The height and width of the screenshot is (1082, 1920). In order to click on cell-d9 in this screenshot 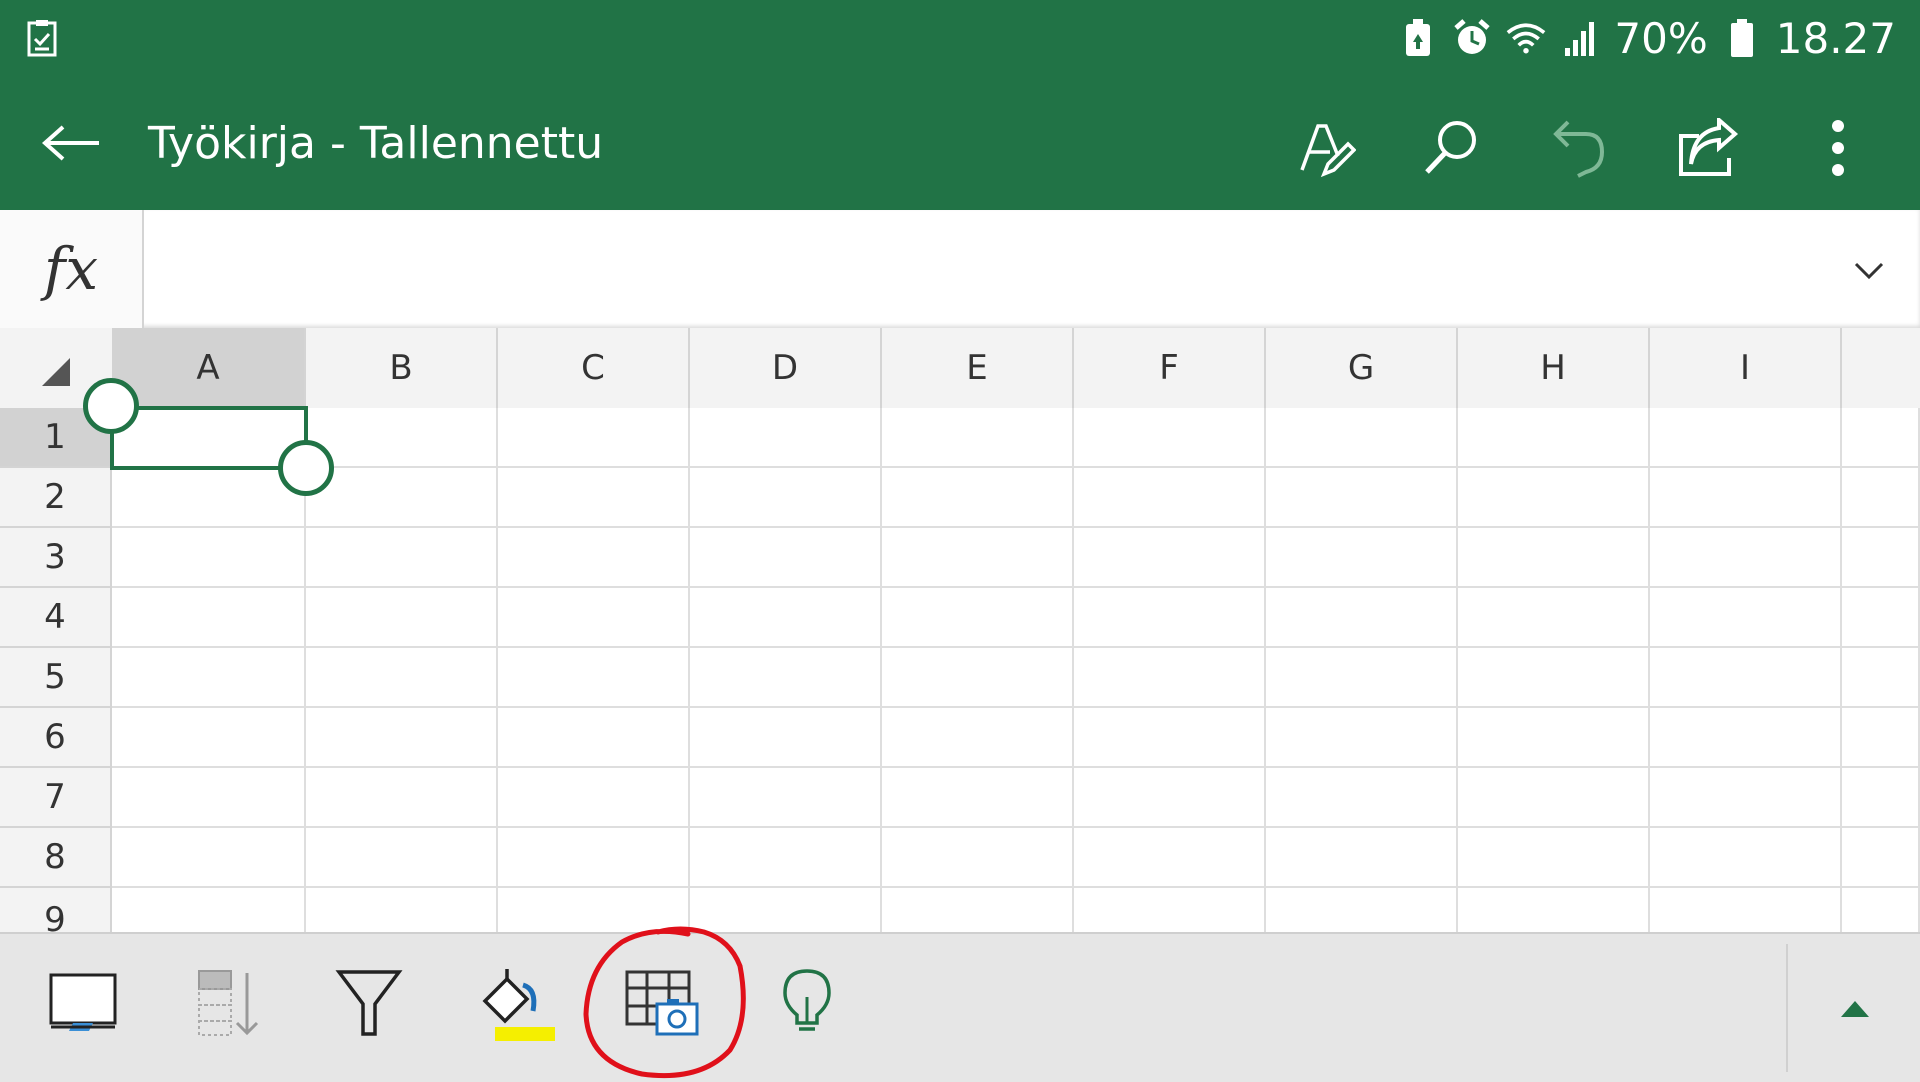, I will do `click(786, 910)`.